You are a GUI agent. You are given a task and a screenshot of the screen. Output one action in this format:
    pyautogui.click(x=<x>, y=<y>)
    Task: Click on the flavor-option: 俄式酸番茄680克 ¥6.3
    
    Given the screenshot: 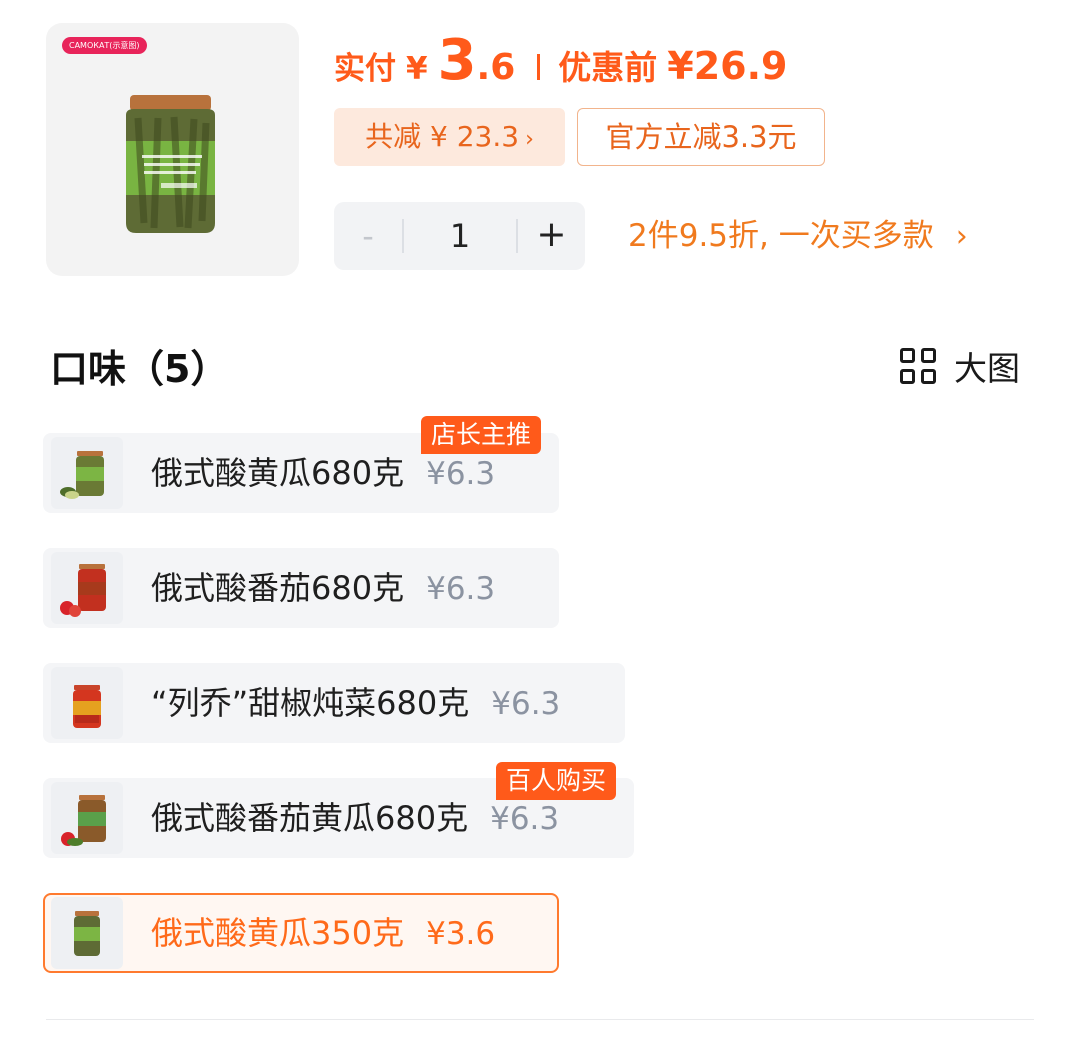 What is the action you would take?
    pyautogui.click(x=301, y=588)
    